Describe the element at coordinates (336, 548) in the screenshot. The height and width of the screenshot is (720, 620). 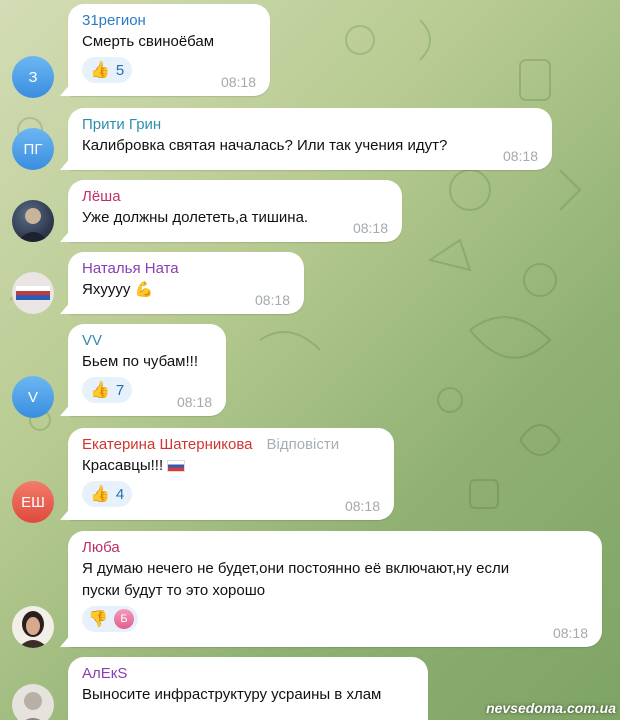
I see `author-name: Люба` at that location.